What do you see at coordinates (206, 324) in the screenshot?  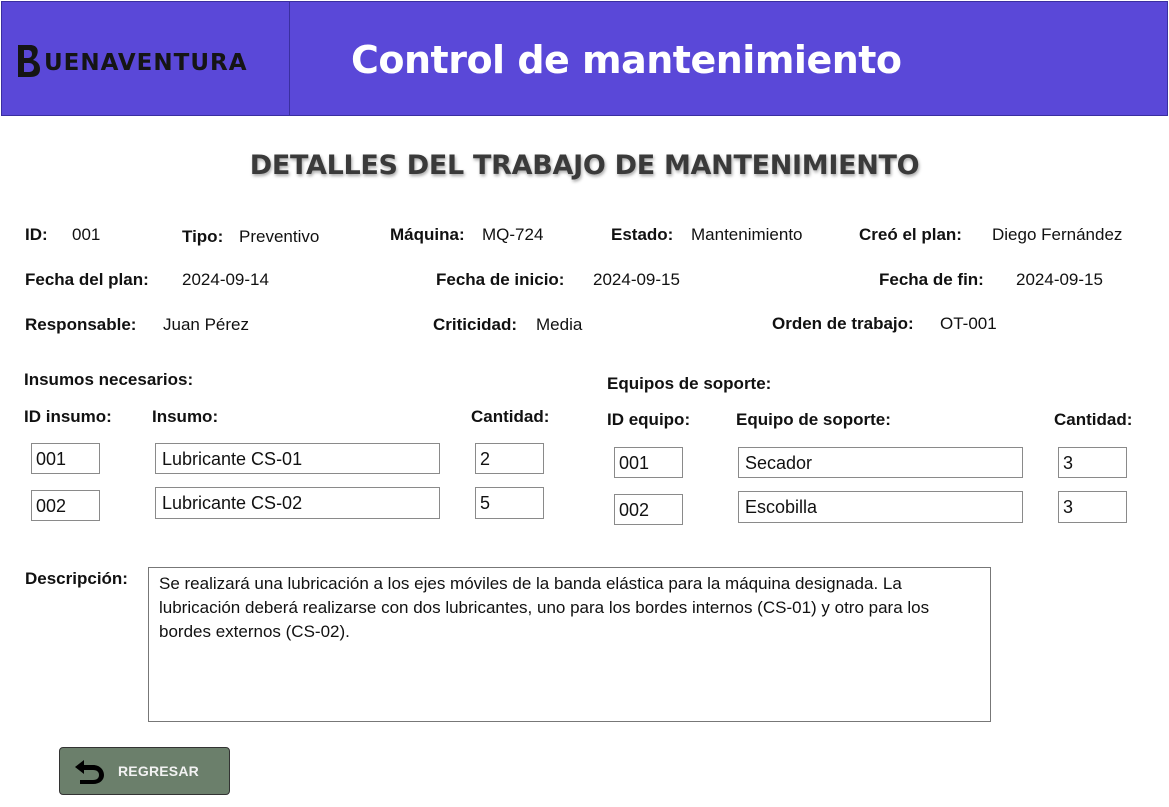 I see `responsable-value: Juan Pérez` at bounding box center [206, 324].